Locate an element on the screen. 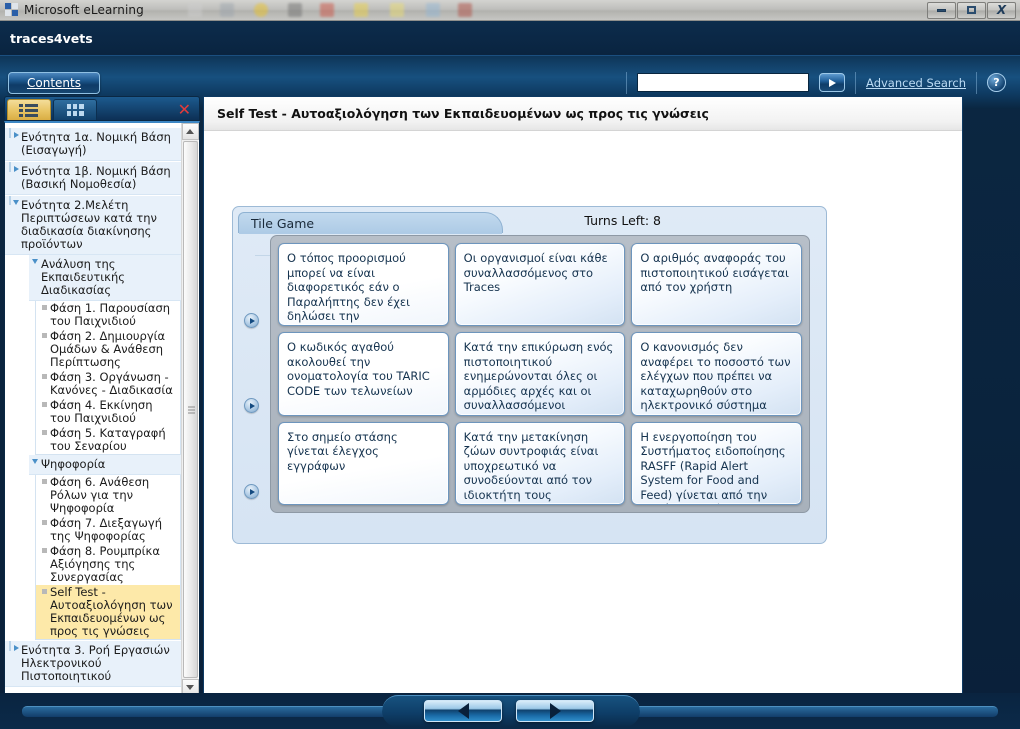 This screenshot has width=1020, height=729. tab-grid-view is located at coordinates (75, 109).